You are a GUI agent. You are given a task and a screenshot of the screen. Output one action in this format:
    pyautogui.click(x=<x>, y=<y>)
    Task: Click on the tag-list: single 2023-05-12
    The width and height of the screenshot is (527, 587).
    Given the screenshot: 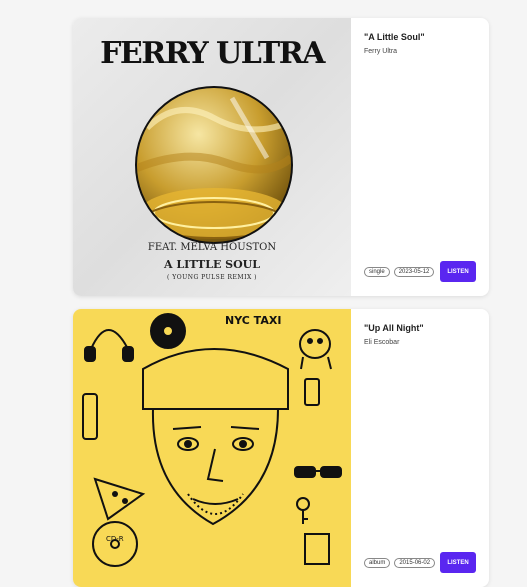 What is the action you would take?
    pyautogui.click(x=399, y=271)
    